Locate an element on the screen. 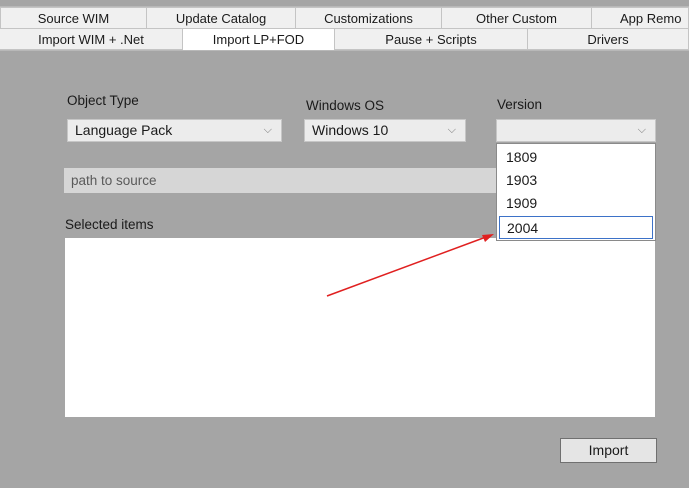 The width and height of the screenshot is (689, 488). object-type-label: Object Type is located at coordinates (103, 100).